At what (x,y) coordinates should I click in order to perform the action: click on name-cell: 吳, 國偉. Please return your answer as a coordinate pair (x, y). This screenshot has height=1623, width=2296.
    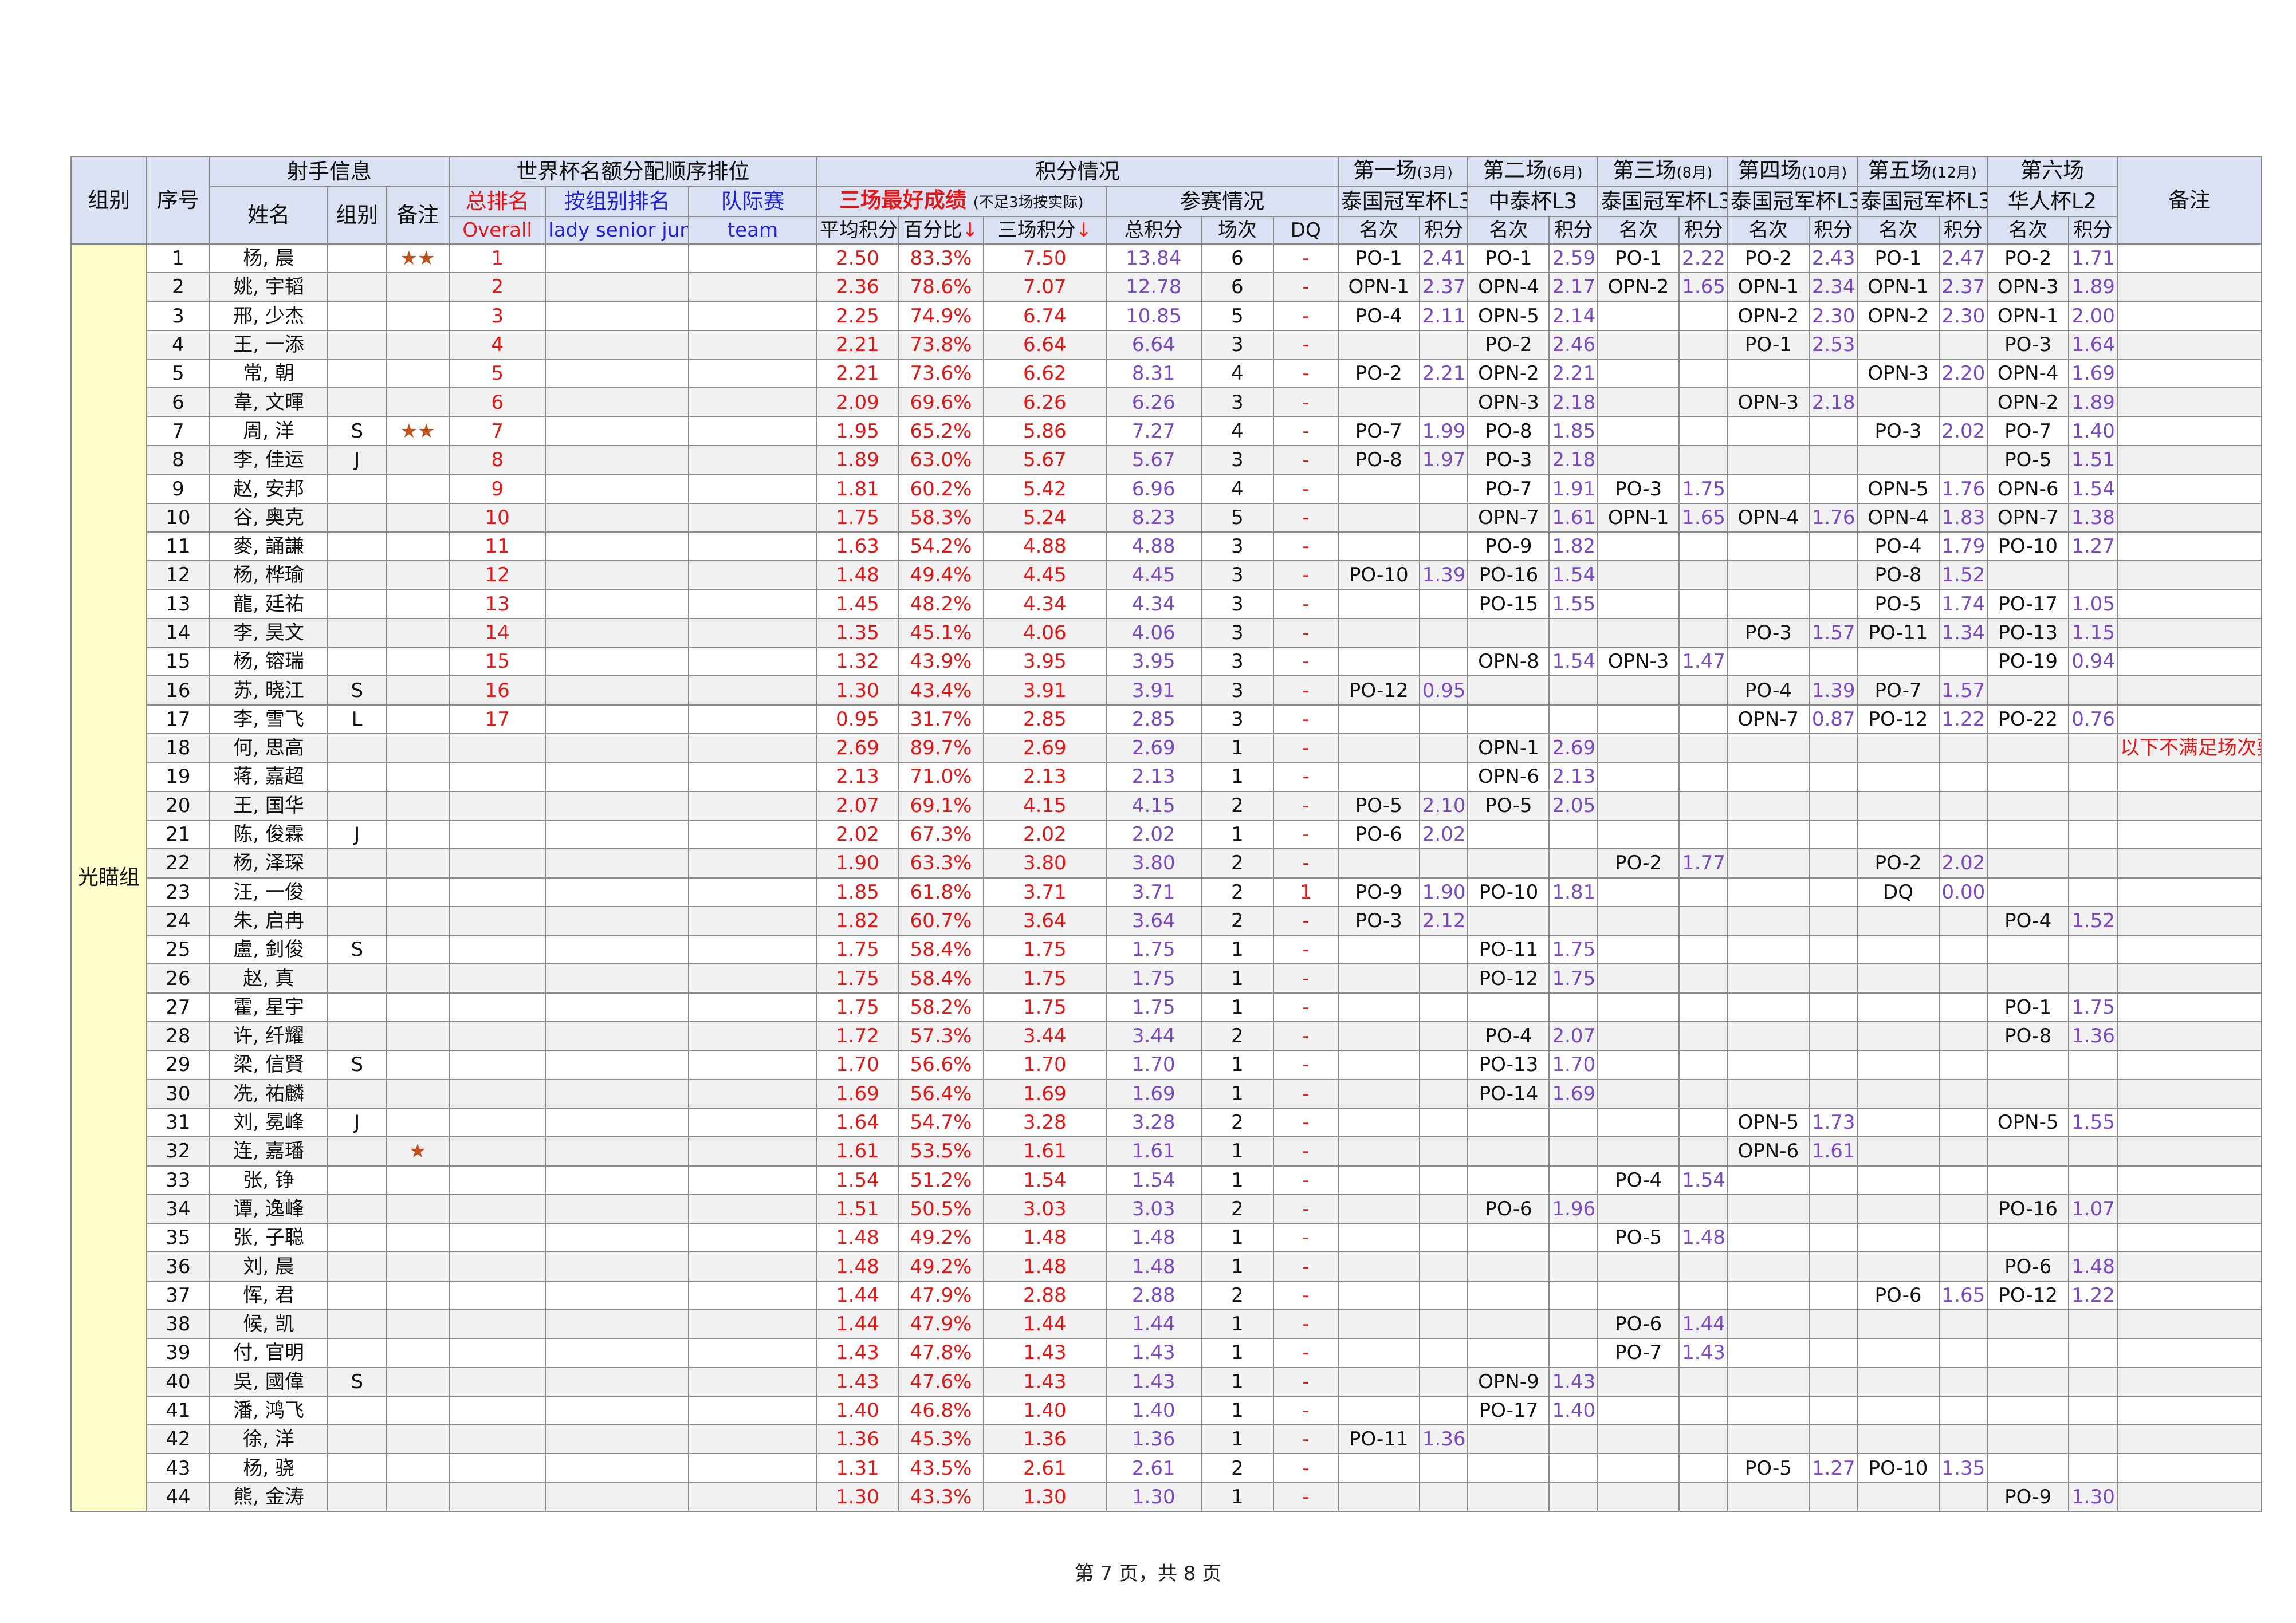
    Looking at the image, I should click on (269, 1381).